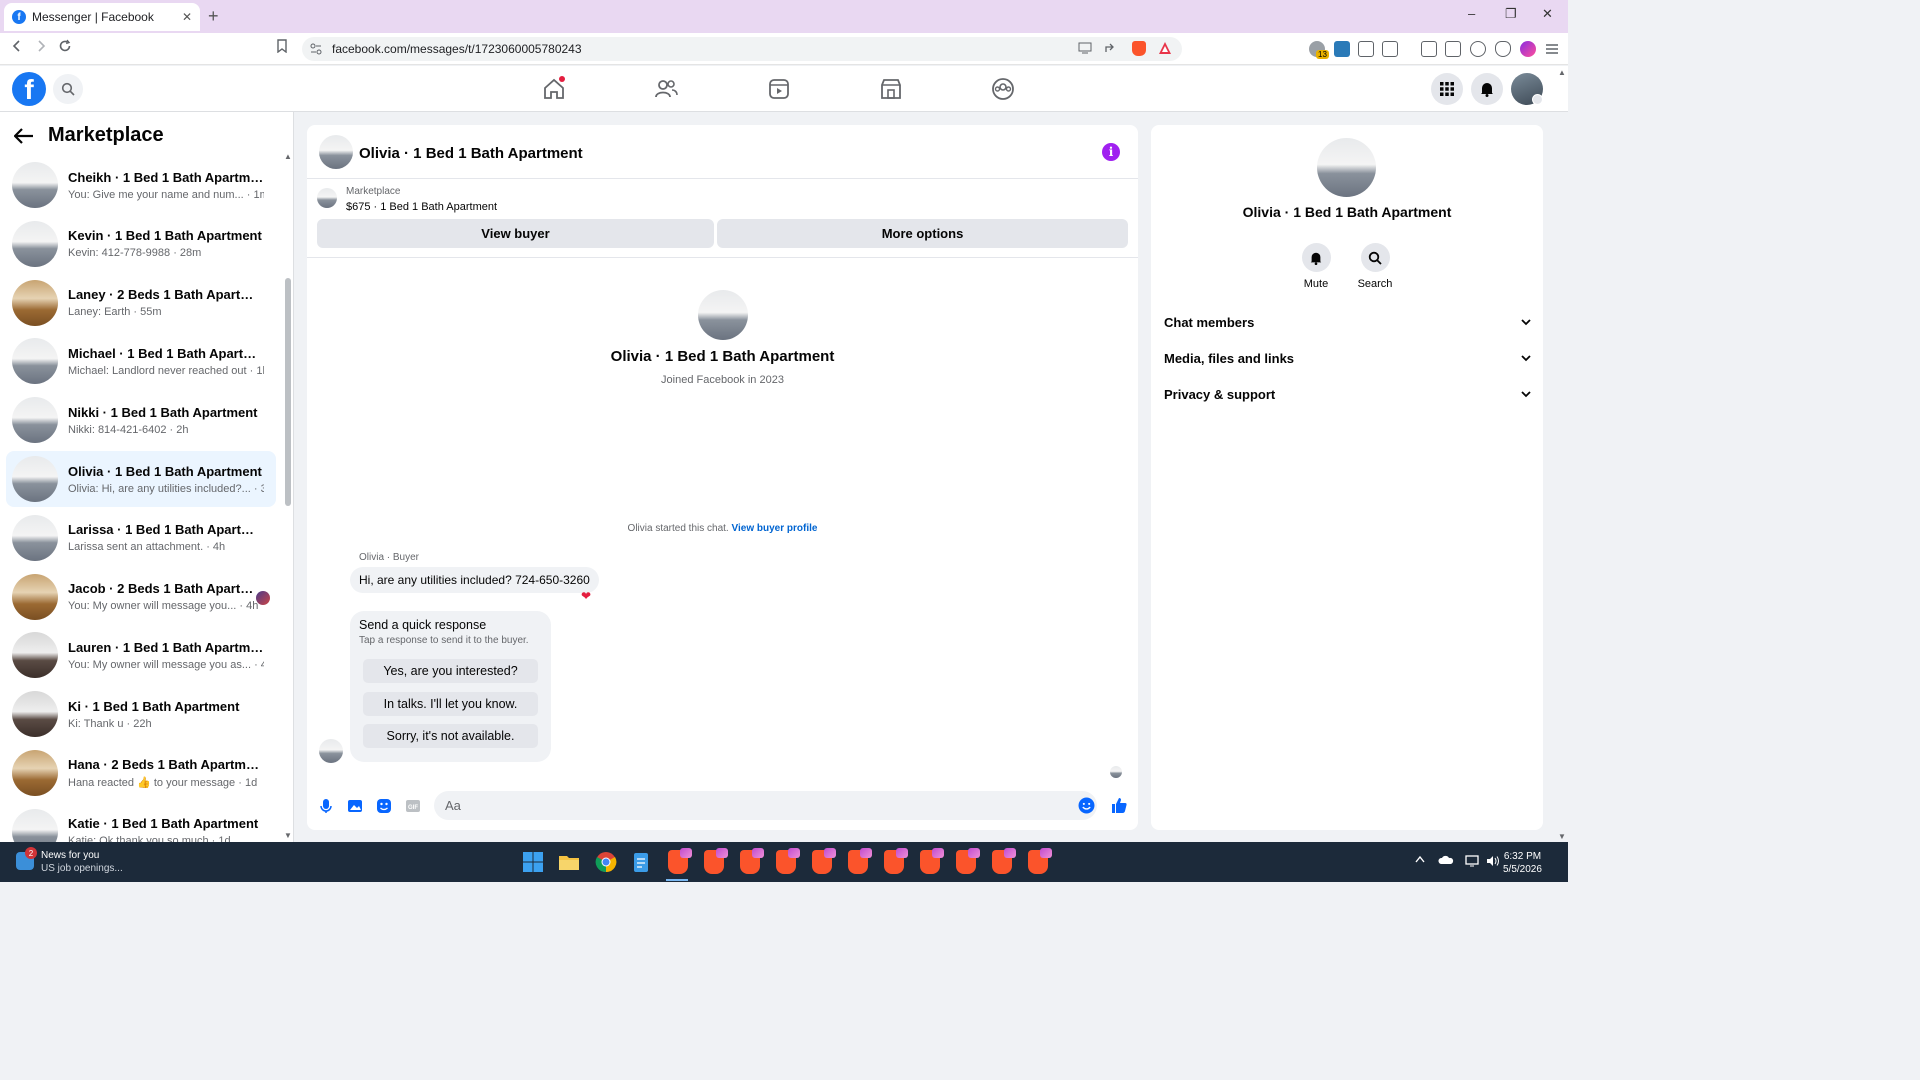 The image size is (1920, 1080). I want to click on minimize-button: –, so click(1471, 13).